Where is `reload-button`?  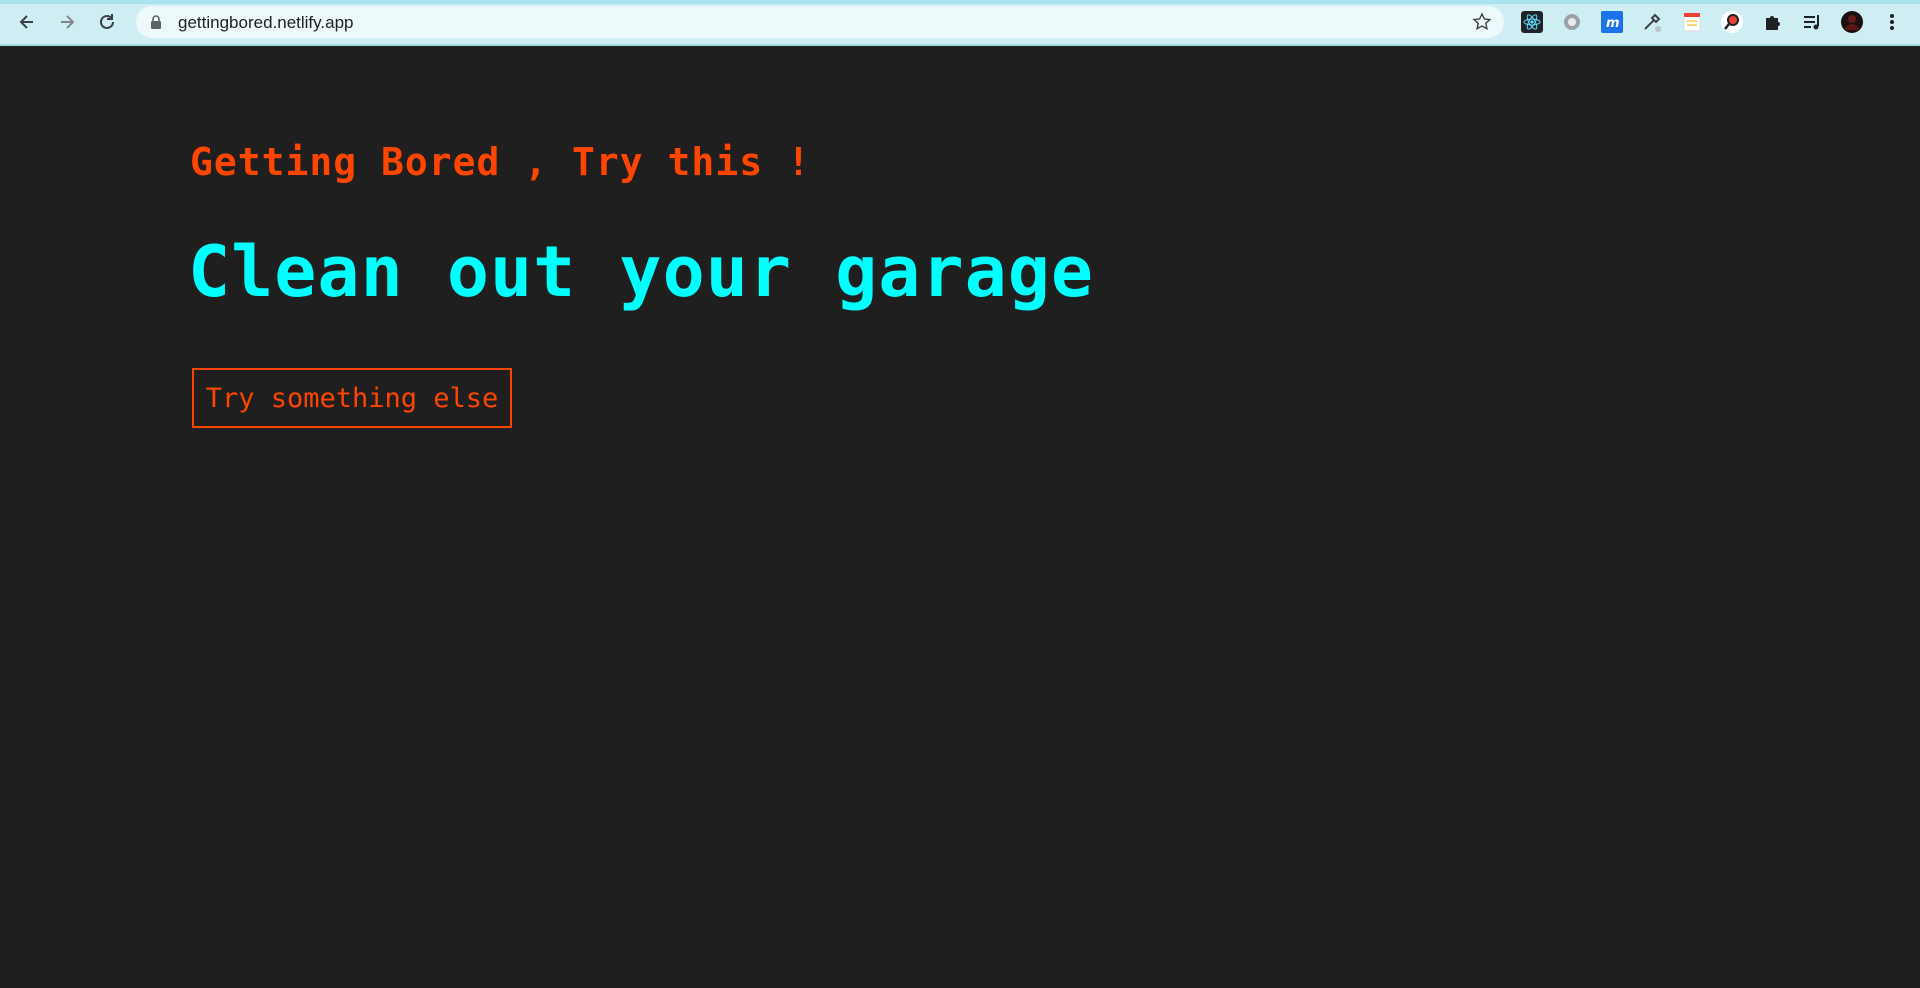 reload-button is located at coordinates (107, 22).